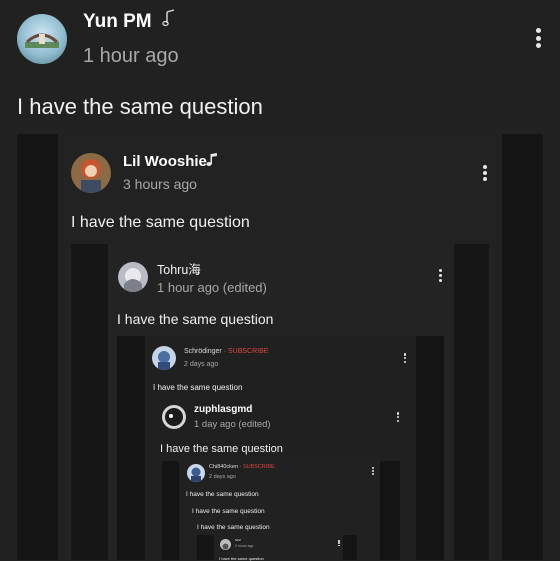 The width and height of the screenshot is (560, 561). What do you see at coordinates (223, 409) in the screenshot?
I see `author-name: zuphlasgmd` at bounding box center [223, 409].